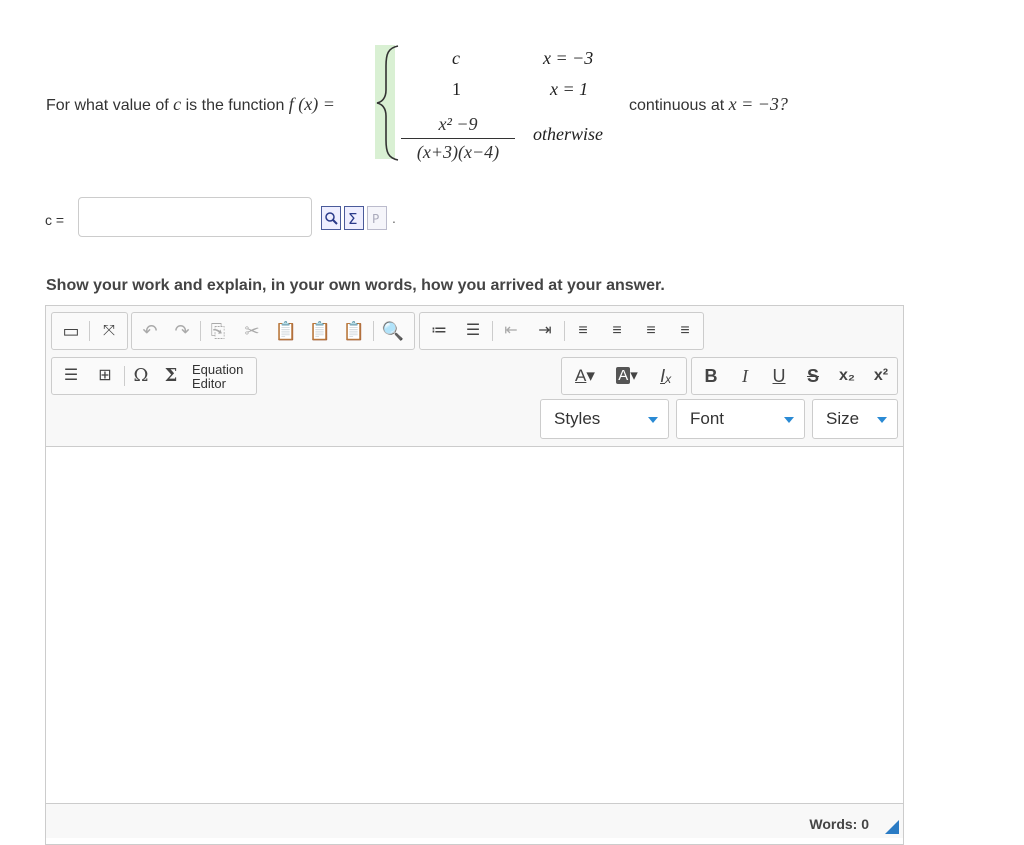  What do you see at coordinates (666, 376) in the screenshot?
I see `remove-format-icon: Iₓ` at bounding box center [666, 376].